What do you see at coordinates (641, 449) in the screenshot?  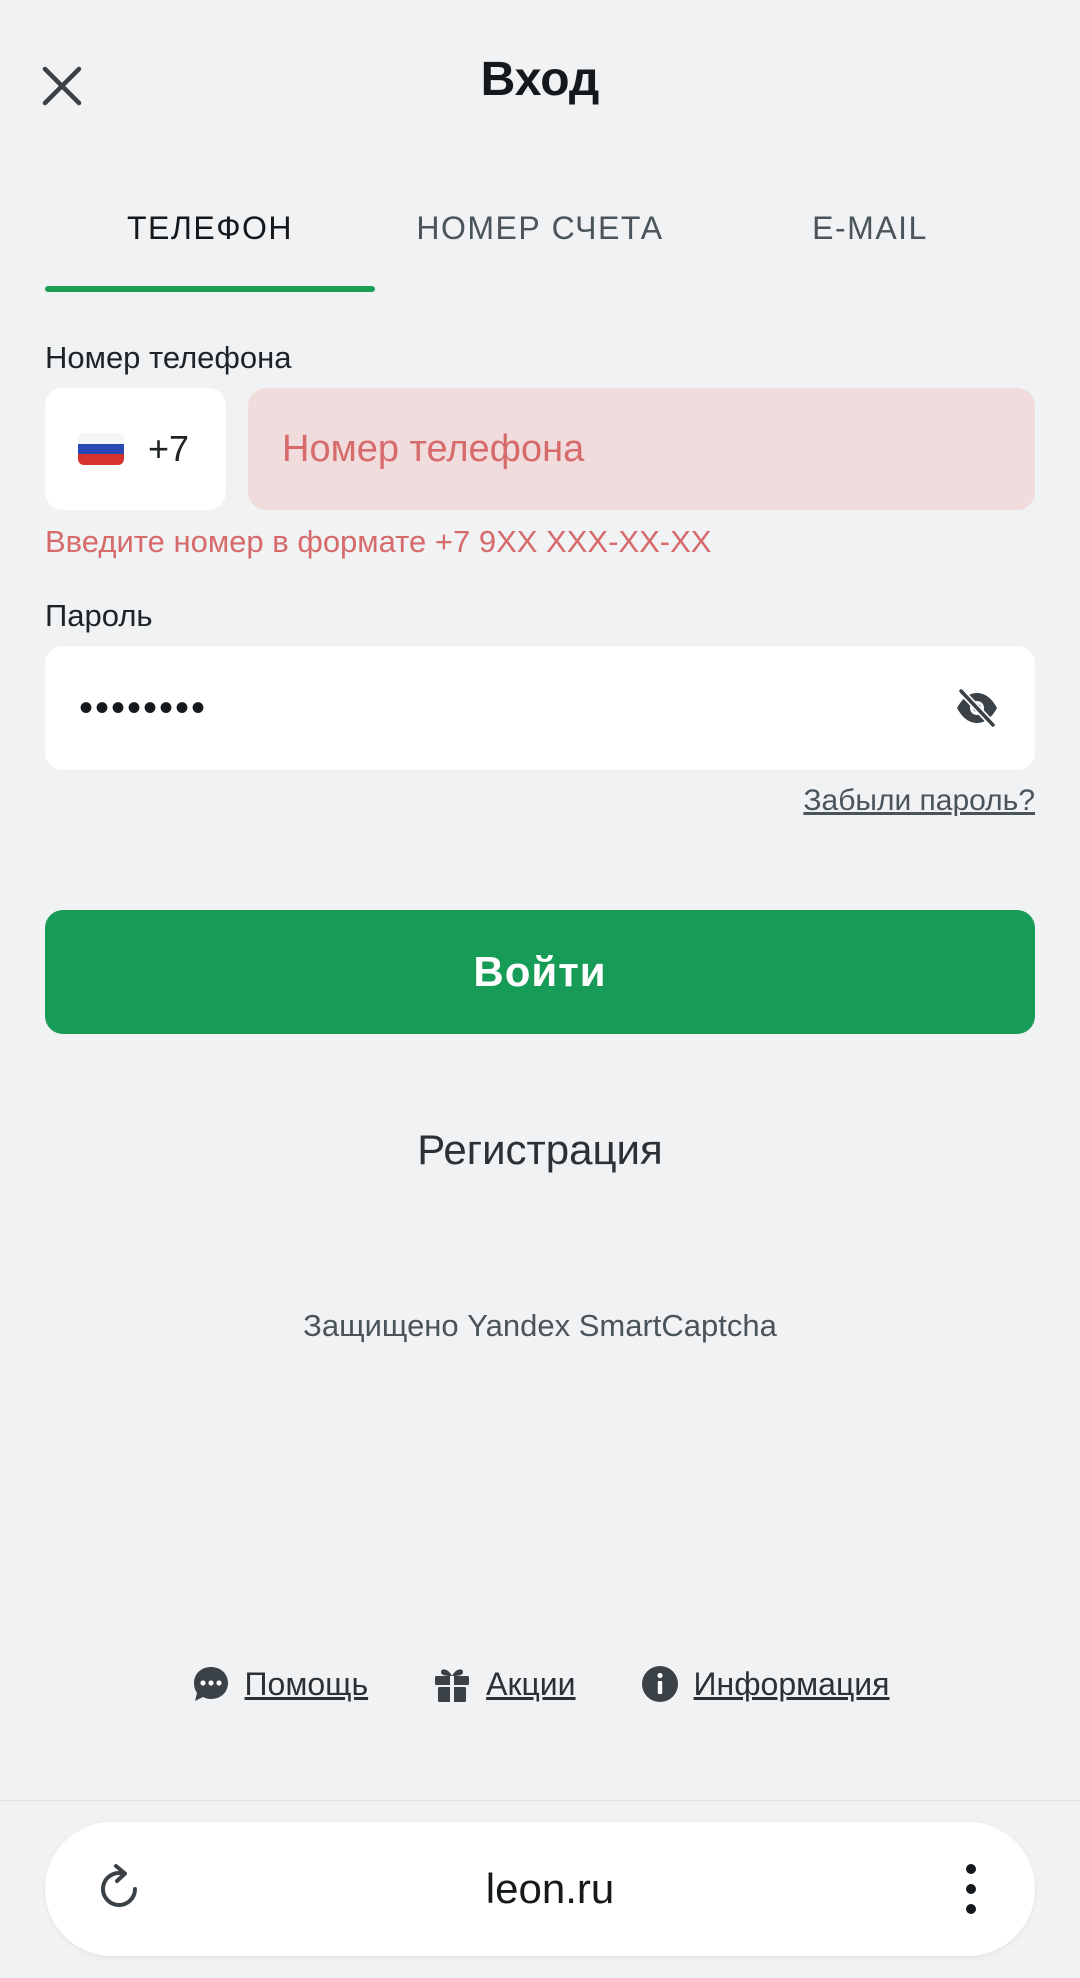 I see `phone-input` at bounding box center [641, 449].